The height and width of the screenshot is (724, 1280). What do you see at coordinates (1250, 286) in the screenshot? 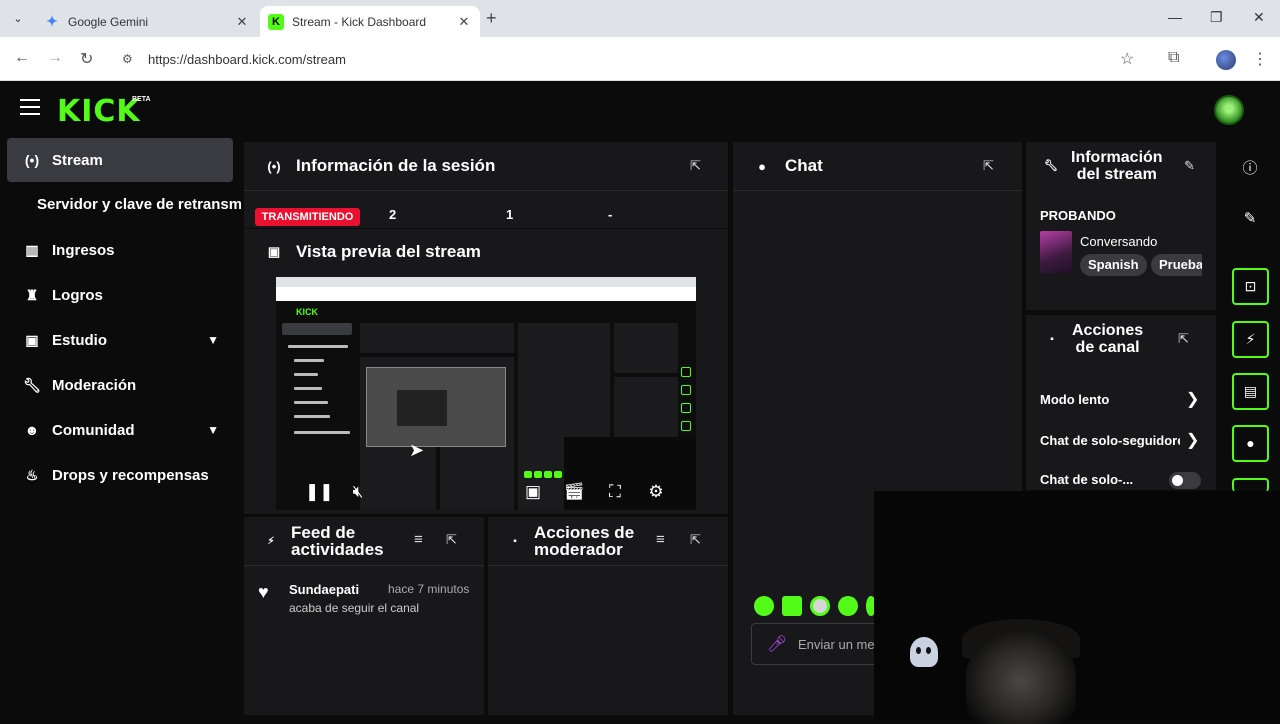
I see `screenshot-icon: ⊡` at bounding box center [1250, 286].